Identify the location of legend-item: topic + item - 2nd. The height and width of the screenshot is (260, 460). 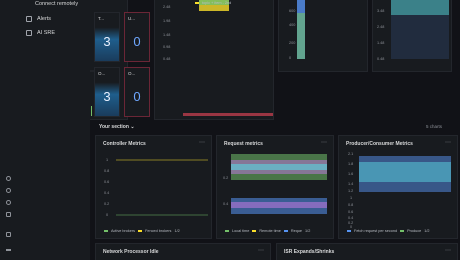
(213, 3).